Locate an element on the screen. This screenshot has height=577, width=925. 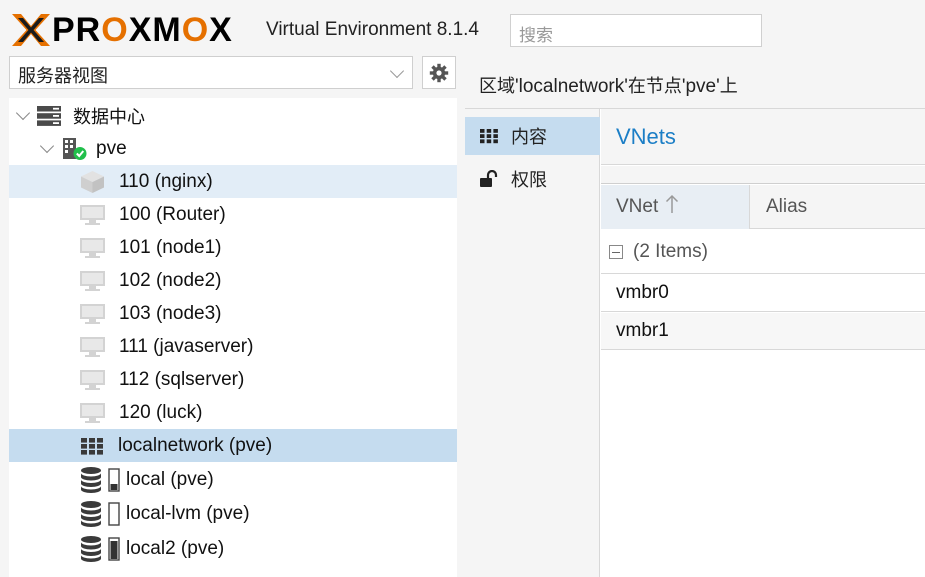
tree-item-label: 103 (node3) is located at coordinates (170, 313).